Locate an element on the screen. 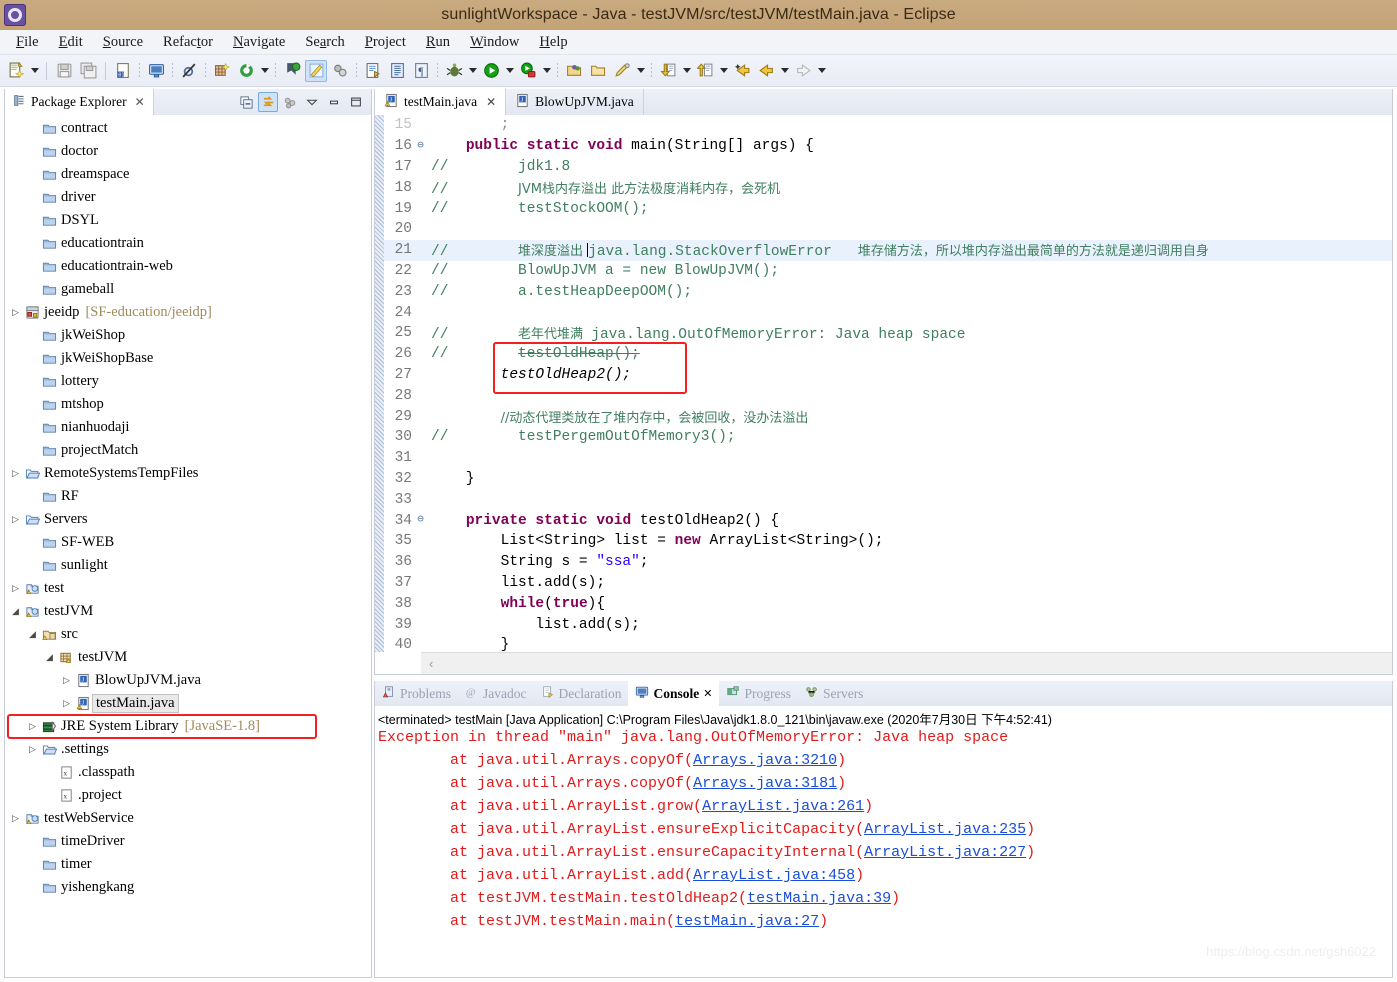 This screenshot has width=1397, height=982. code-line: 31 is located at coordinates (883, 458).